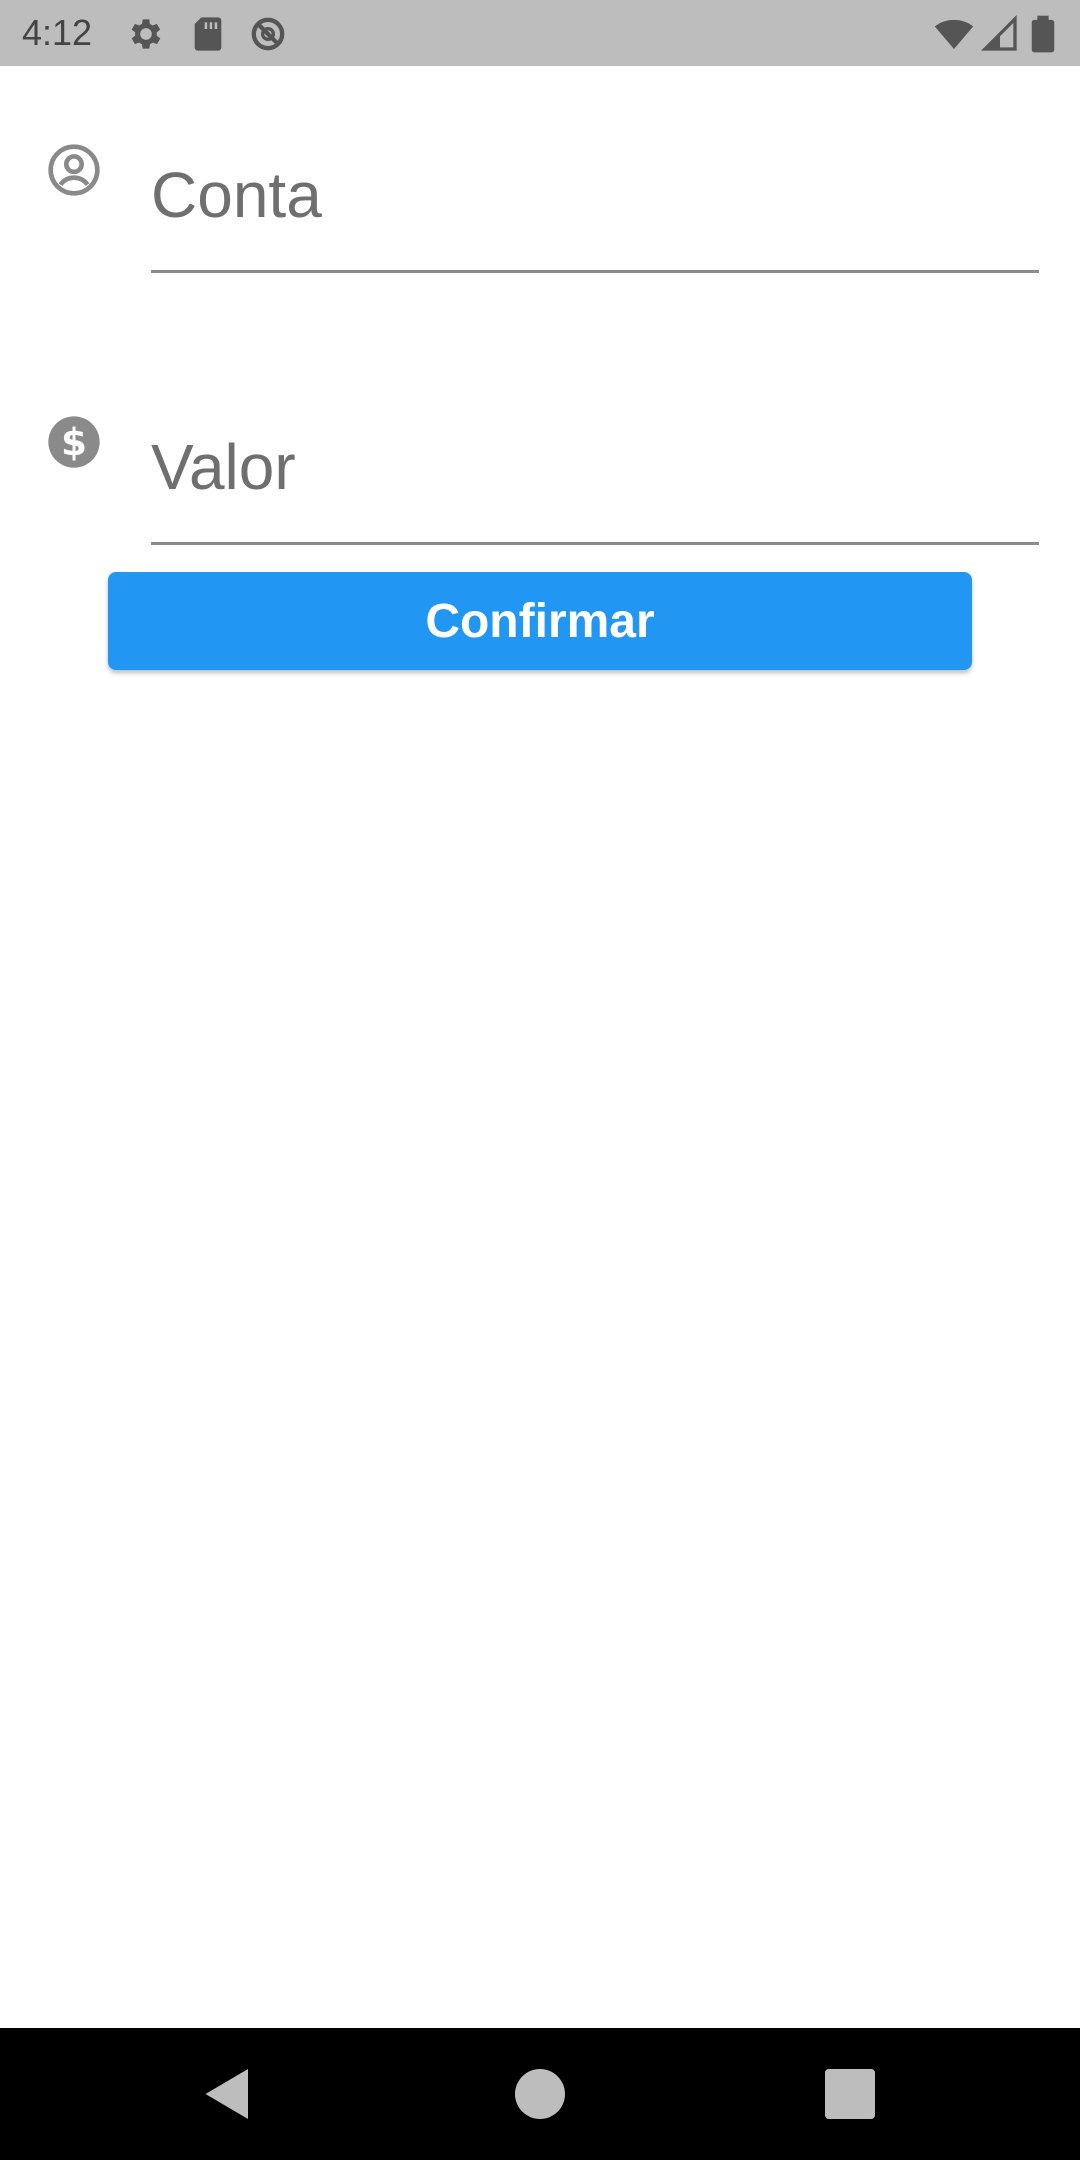 This screenshot has width=1080, height=2160. What do you see at coordinates (74, 170) in the screenshot?
I see `account-circle-icon` at bounding box center [74, 170].